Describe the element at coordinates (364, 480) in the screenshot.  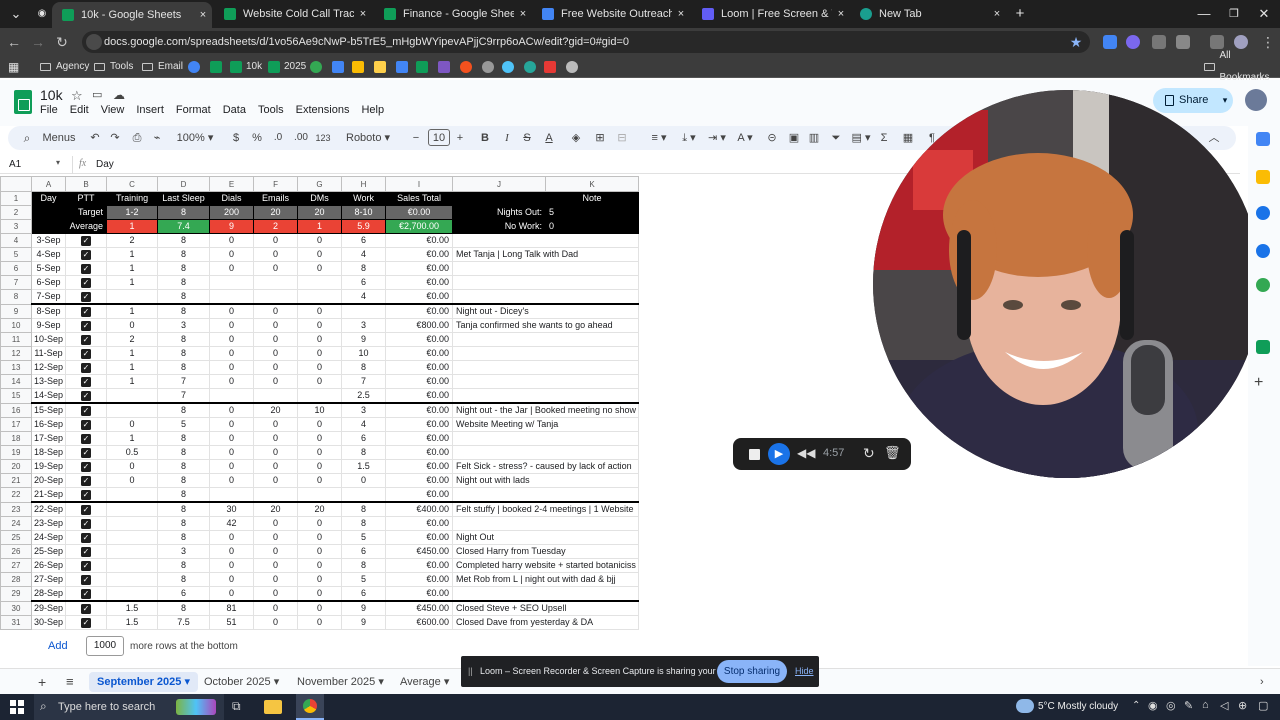
I see `work-cell: 0` at that location.